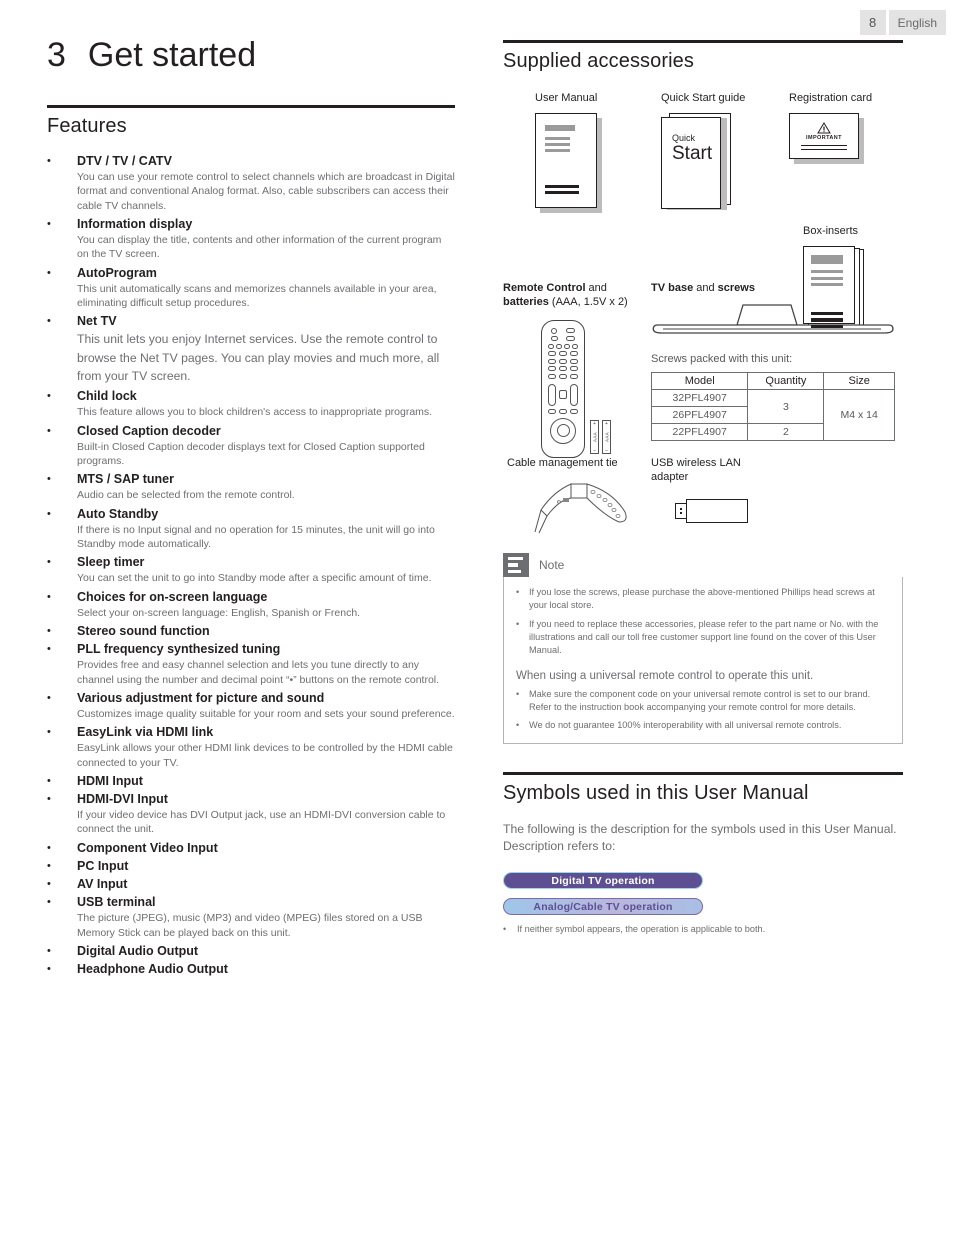 This screenshot has height=1235, width=954. Describe the element at coordinates (831, 98) in the screenshot. I see `registration-card-label: Registration card` at that location.